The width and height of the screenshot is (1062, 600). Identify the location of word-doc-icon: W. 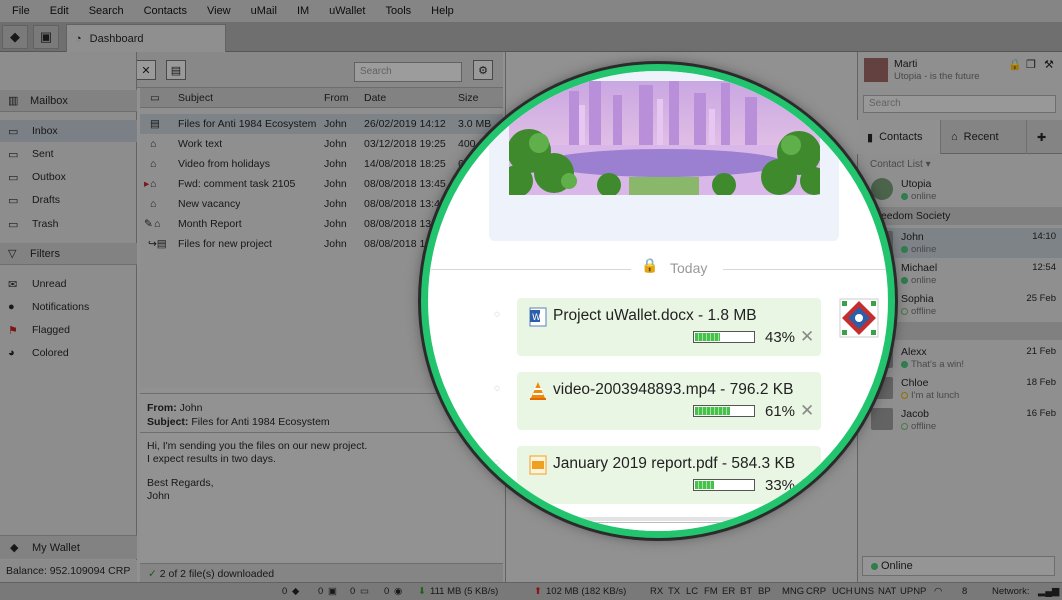
(538, 317).